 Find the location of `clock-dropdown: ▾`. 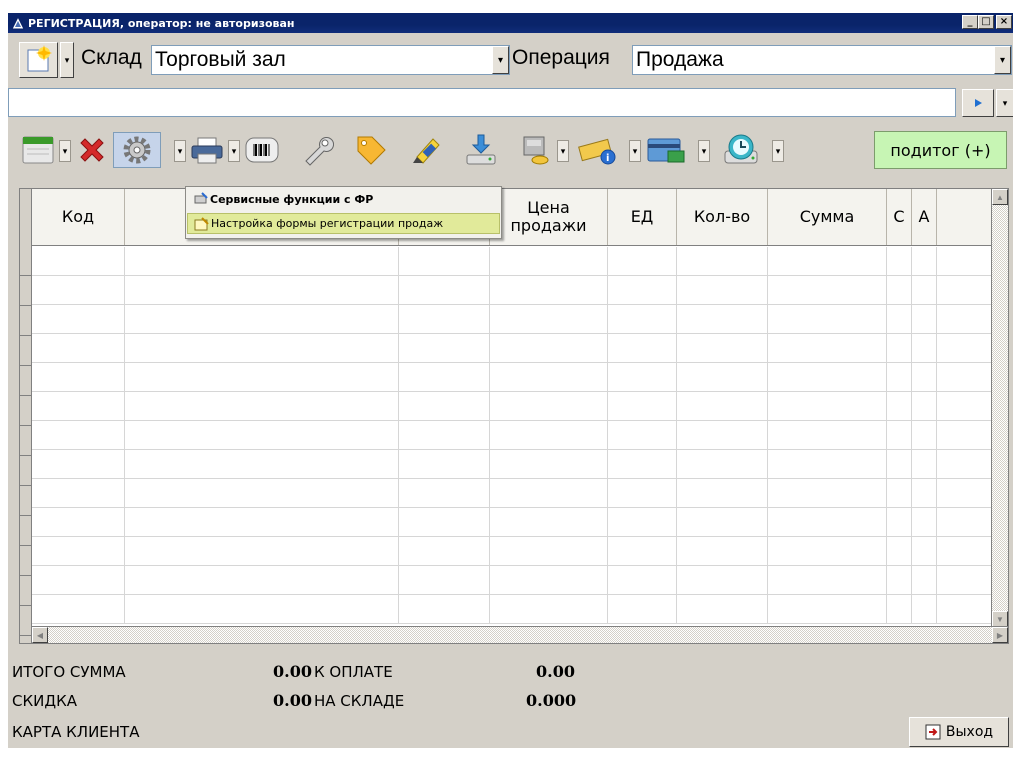

clock-dropdown: ▾ is located at coordinates (778, 151).